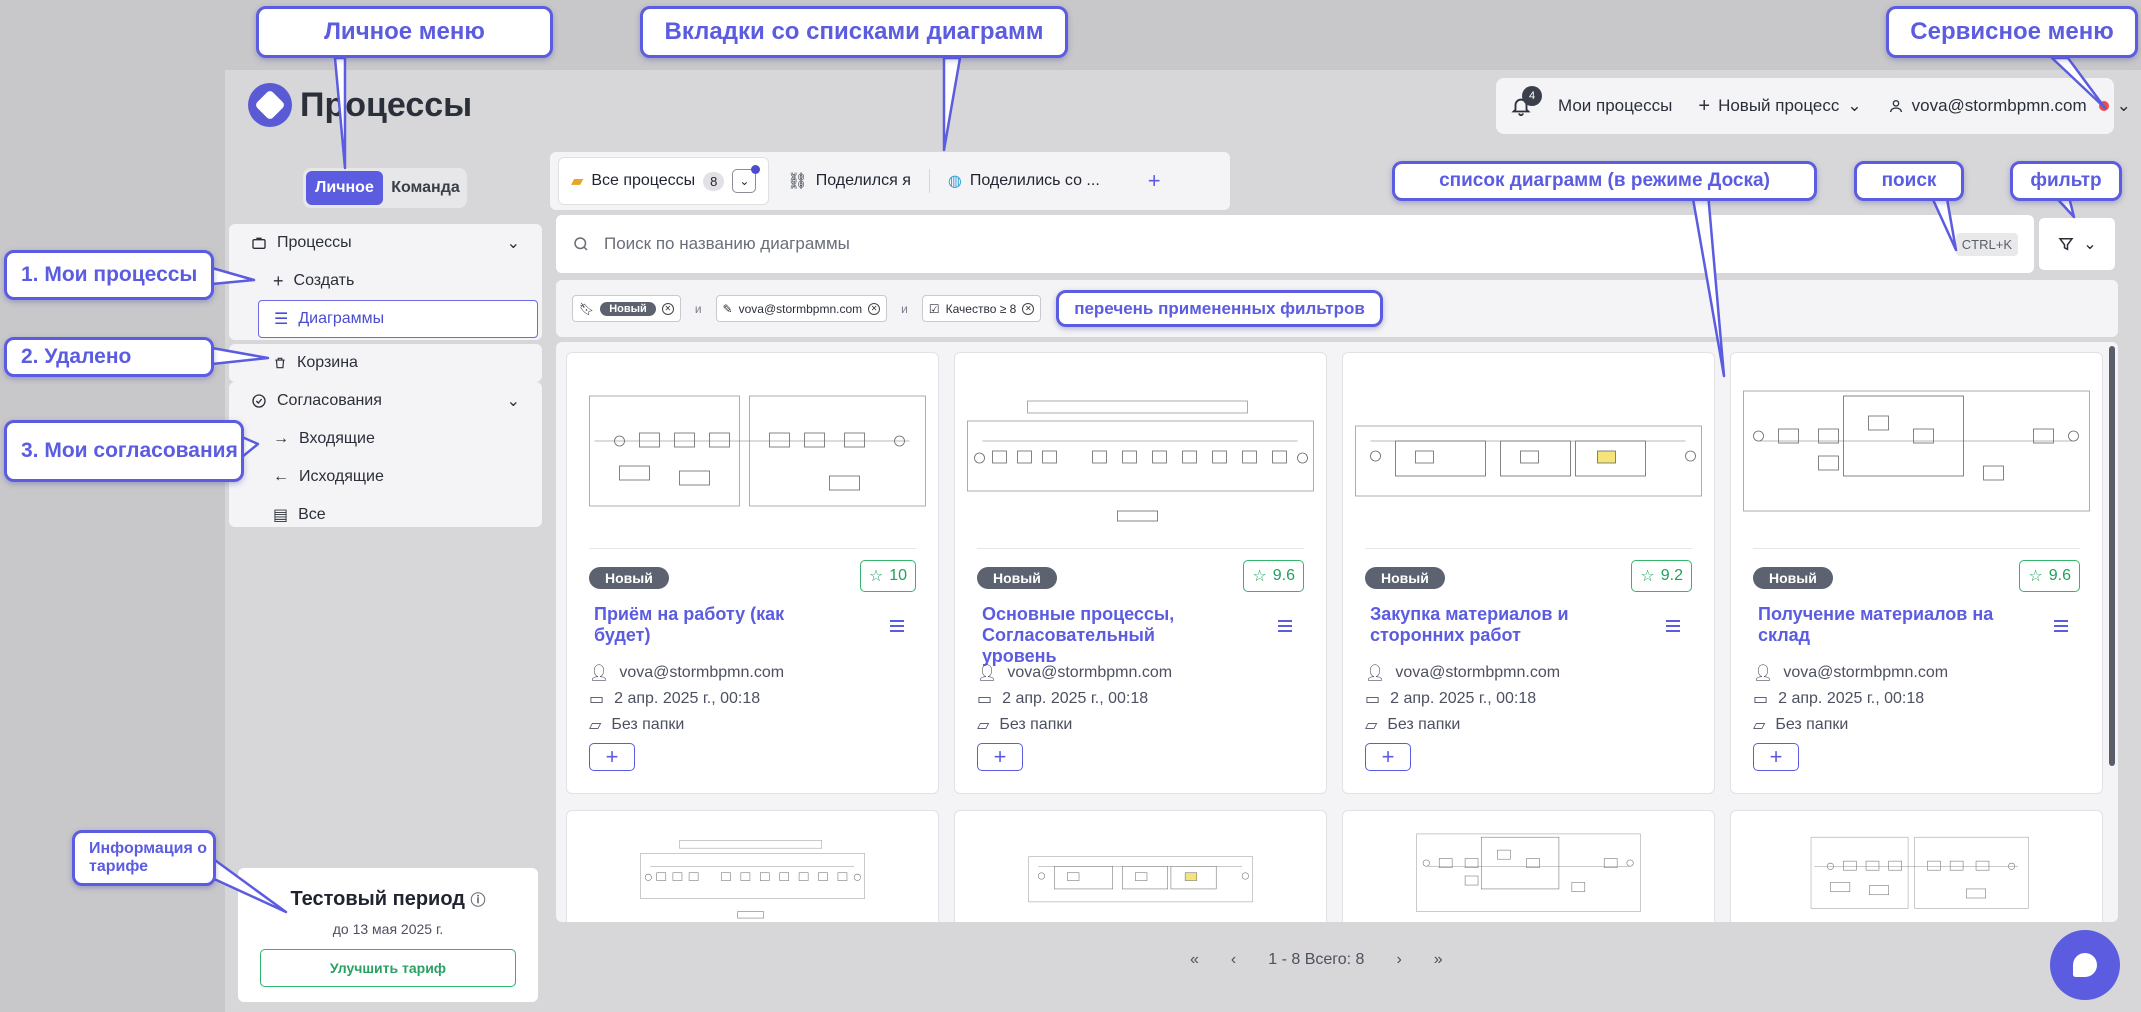 The height and width of the screenshot is (1012, 2141). I want to click on annotation-tariff-info: Информация о тарифе, so click(144, 858).